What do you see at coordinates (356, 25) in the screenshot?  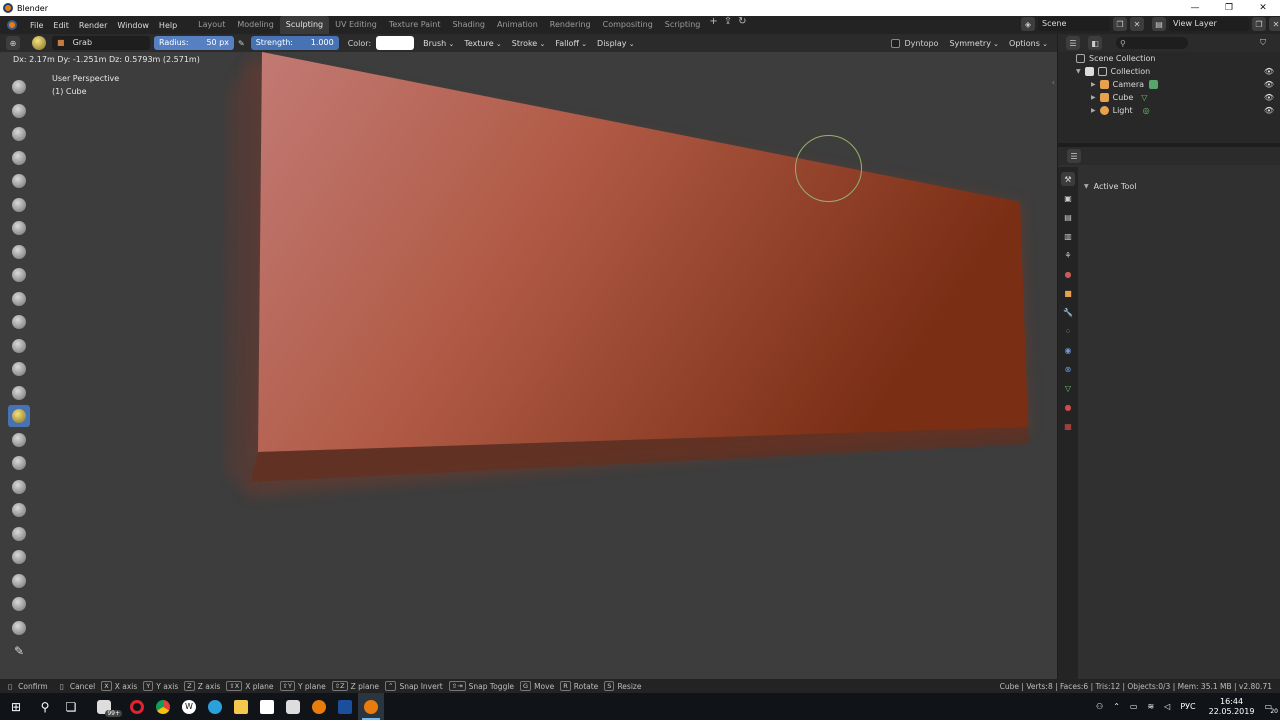 I see `tab-uv-editing: UV Editing` at bounding box center [356, 25].